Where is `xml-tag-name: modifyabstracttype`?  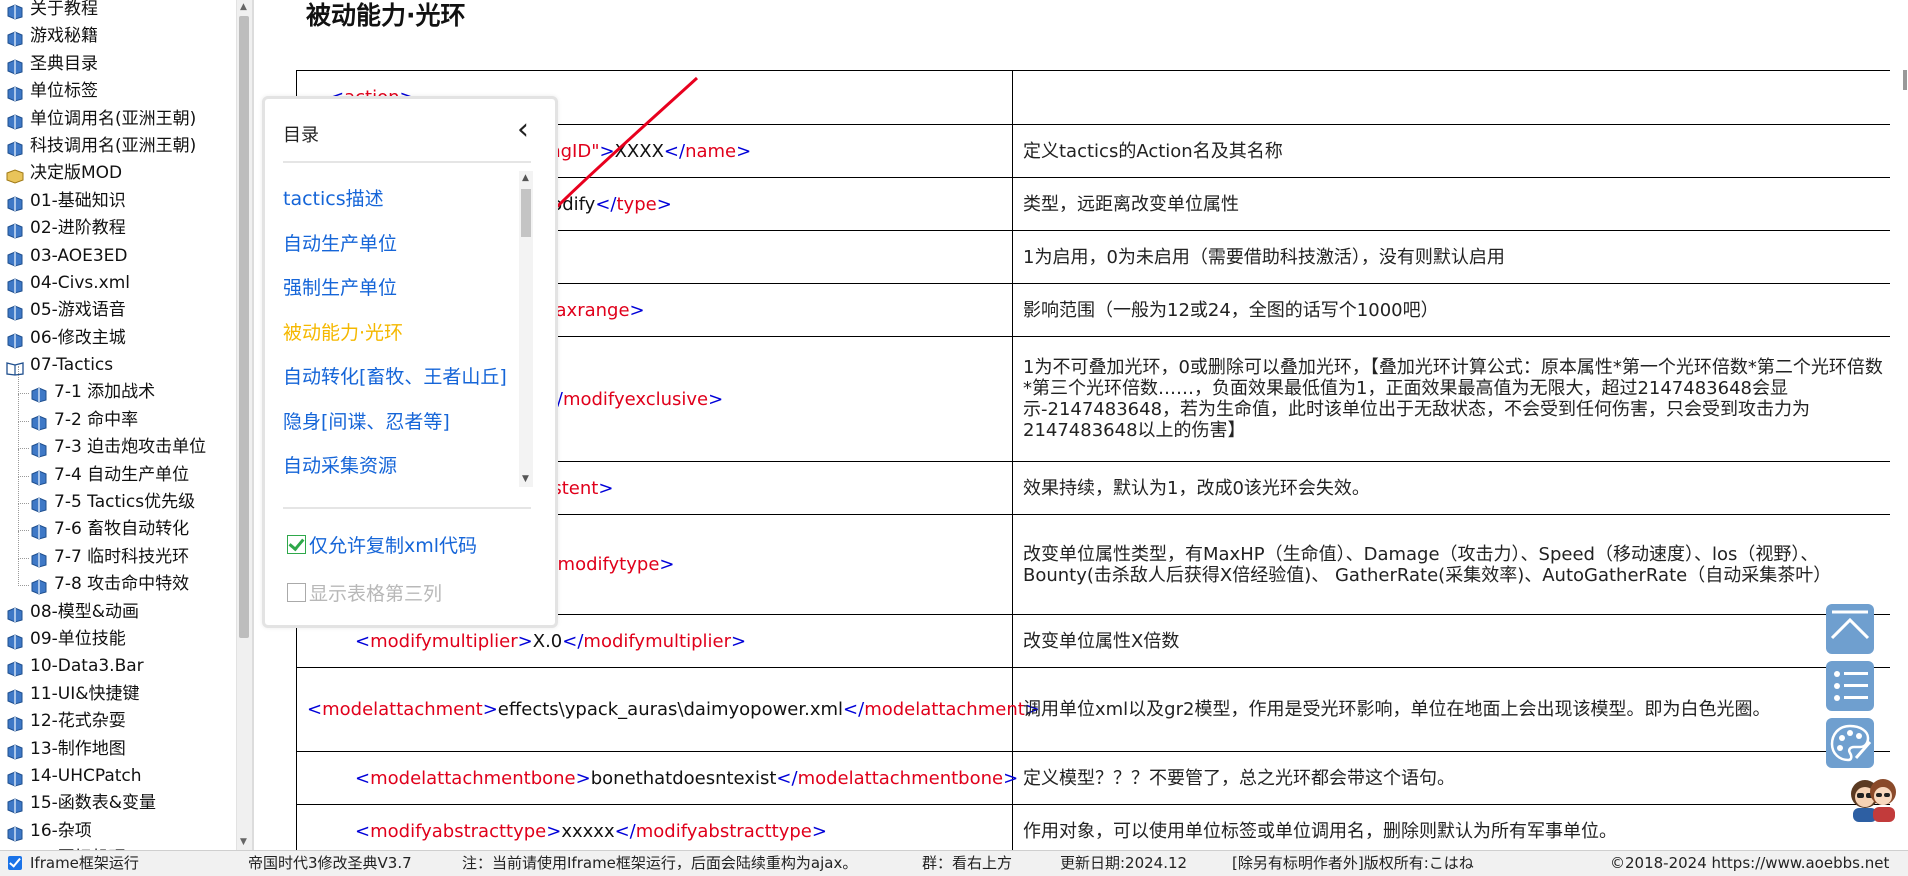 xml-tag-name: modifyabstracttype is located at coordinates (458, 831).